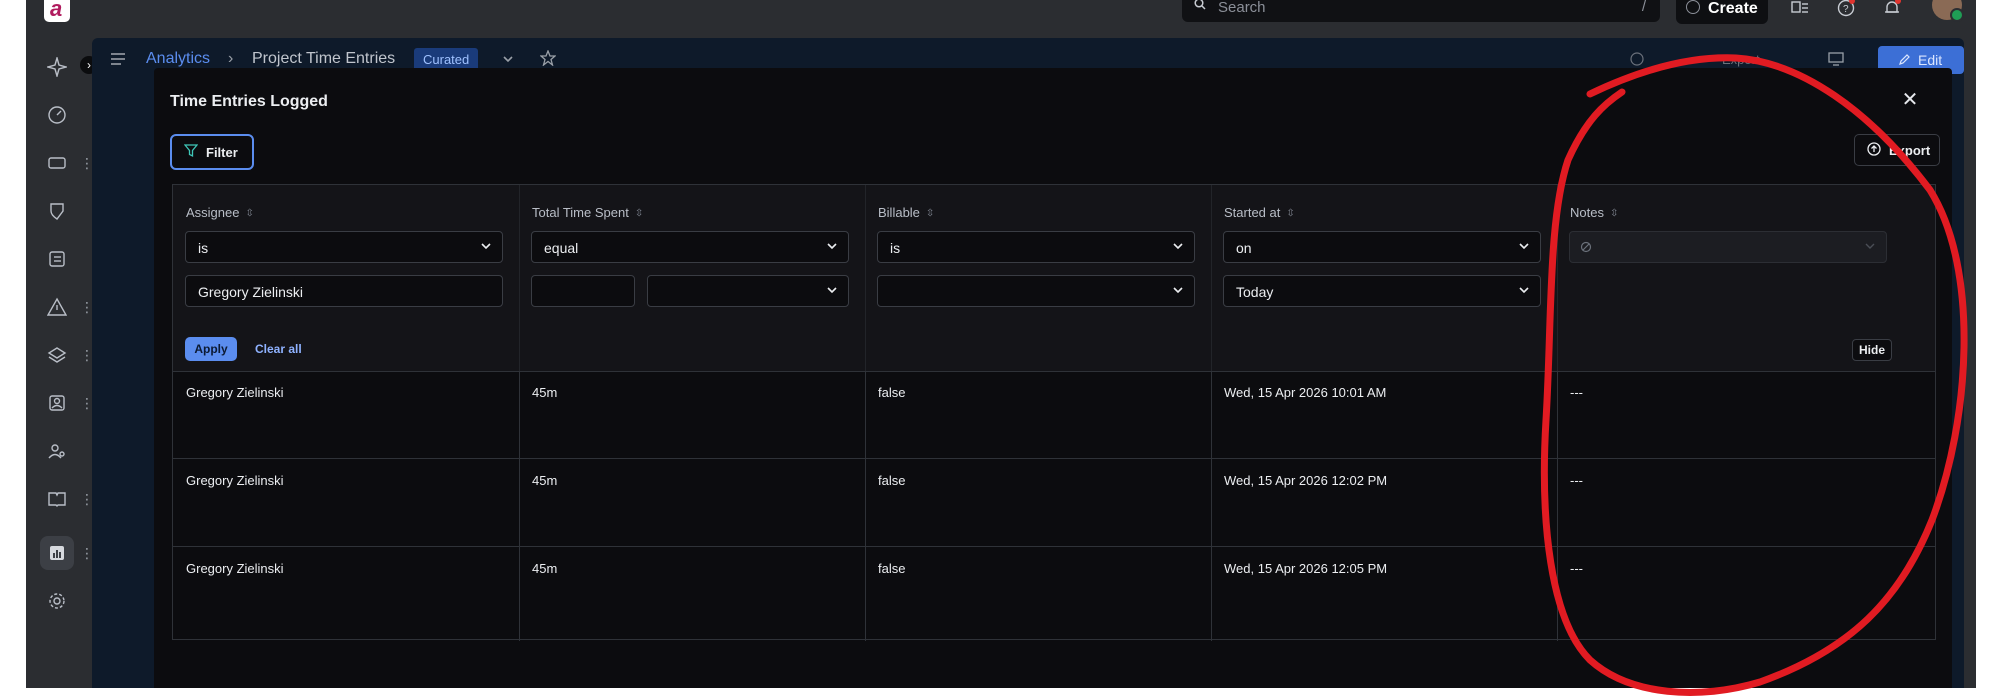 The image size is (2008, 698). Describe the element at coordinates (1733, 8) in the screenshot. I see `create-label: Create` at that location.